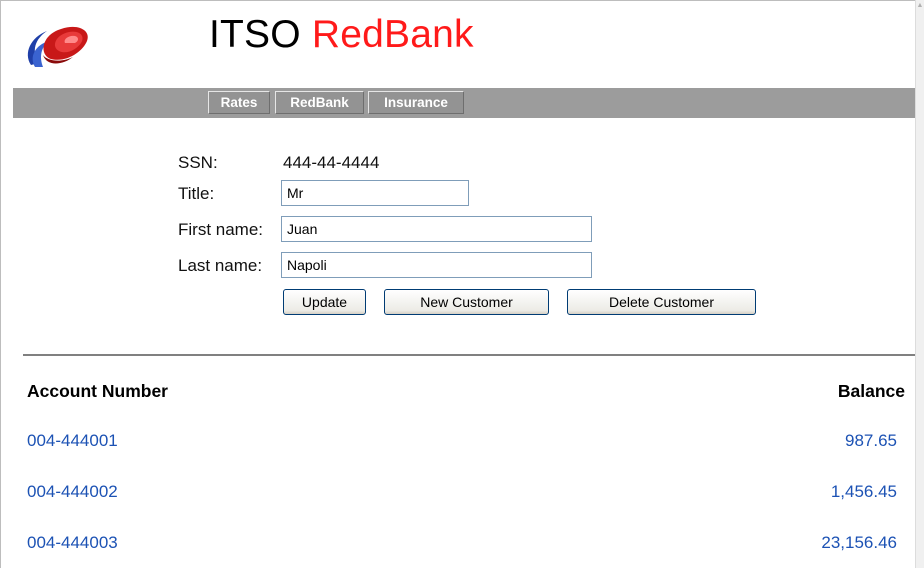 The image size is (924, 568). What do you see at coordinates (469, 355) in the screenshot?
I see `section-divider` at bounding box center [469, 355].